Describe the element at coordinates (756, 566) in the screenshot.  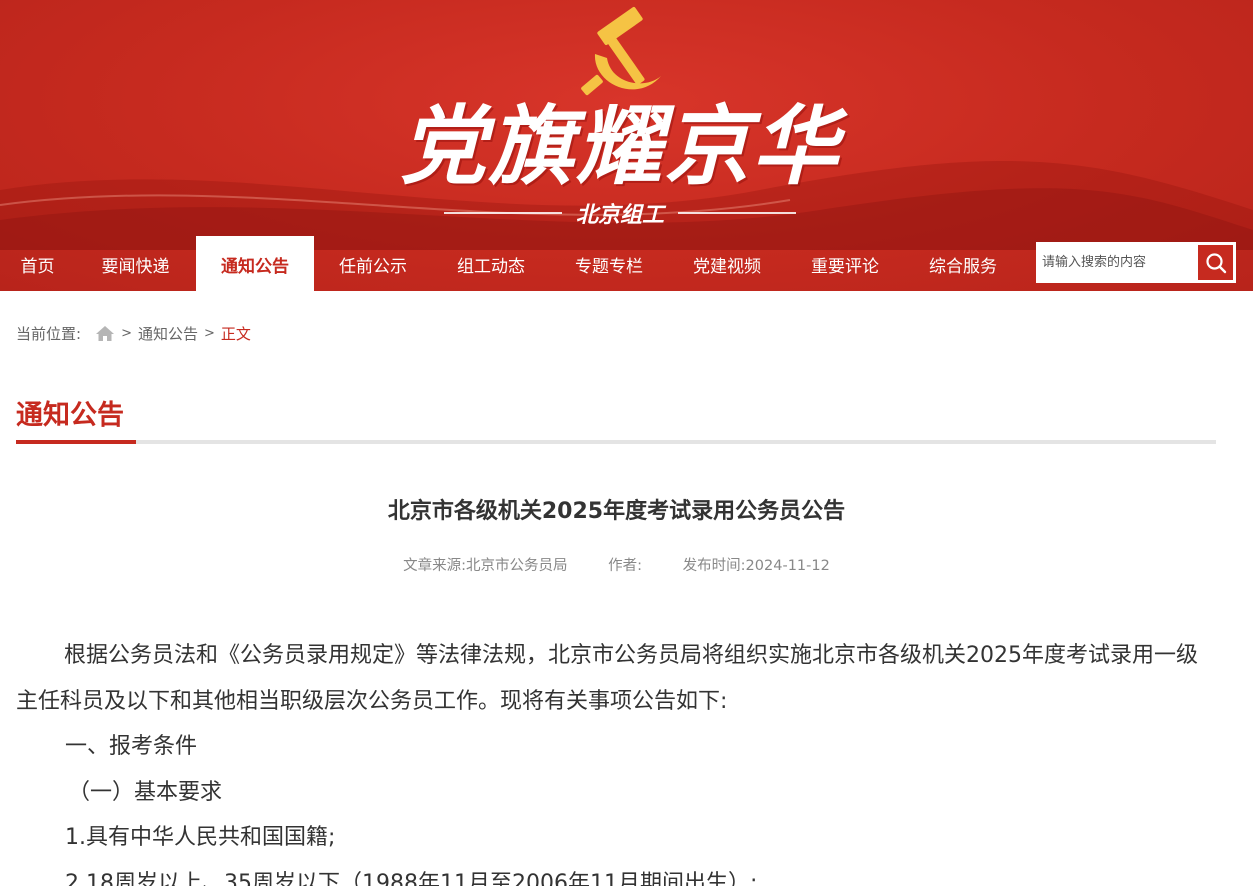
I see `article-date: 发布时间:2024-11-12` at that location.